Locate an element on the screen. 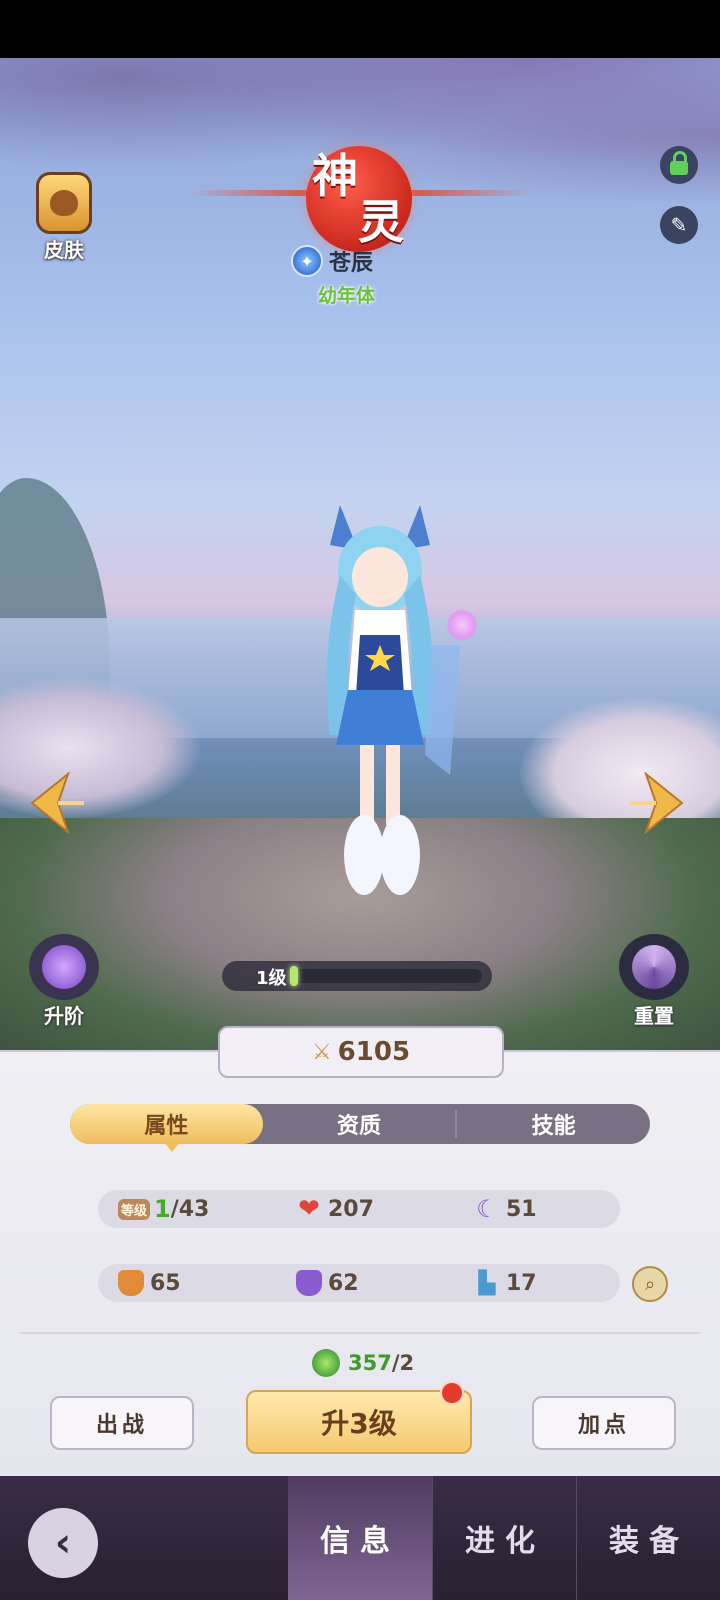 Image resolution: width=720 pixels, height=1600 pixels. stat-level: 等级 1 /43 is located at coordinates (163, 1209).